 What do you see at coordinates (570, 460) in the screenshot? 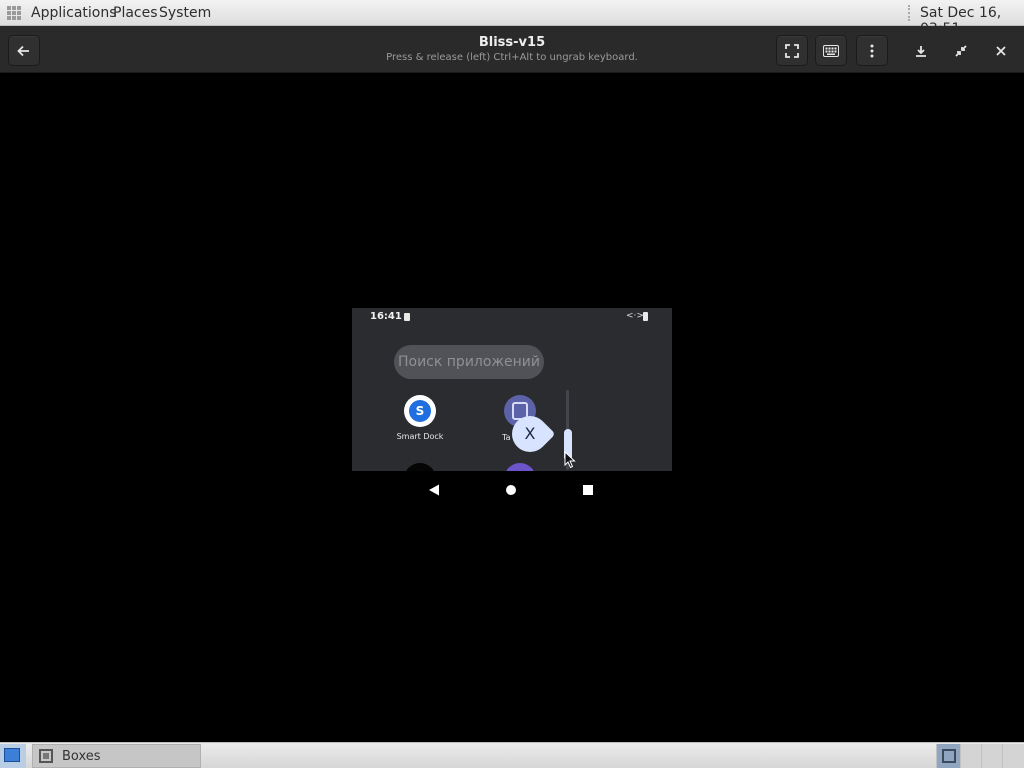
I see `mouse-cursor-icon` at bounding box center [570, 460].